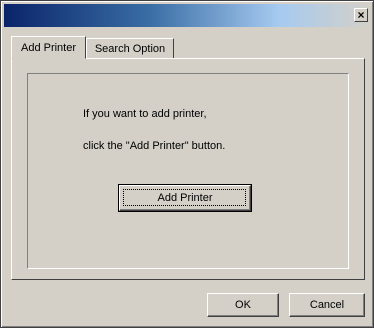  I want to click on instruction-line-1: If you want to add printer,, so click(145, 114).